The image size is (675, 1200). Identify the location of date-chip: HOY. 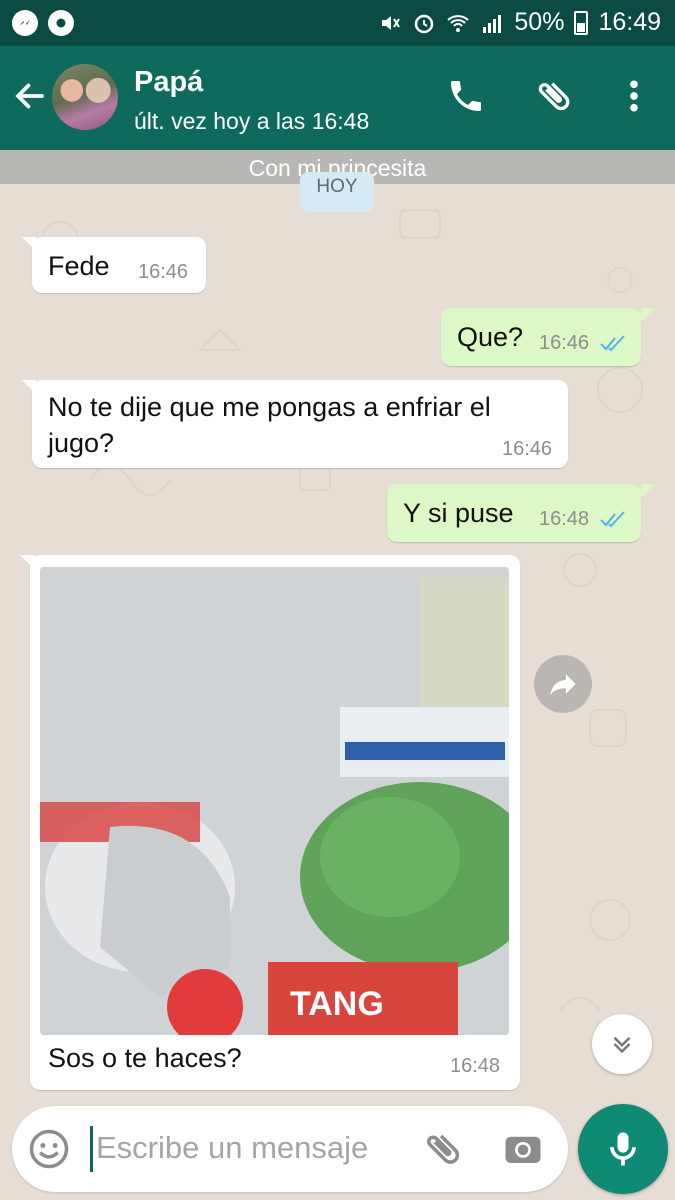
(337, 192).